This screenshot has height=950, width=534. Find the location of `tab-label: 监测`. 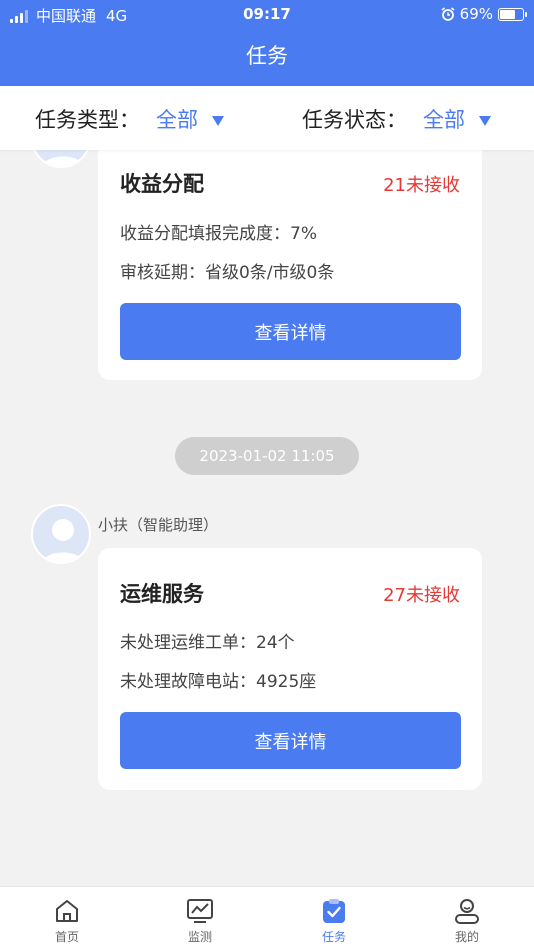

tab-label: 监测 is located at coordinates (199, 937).